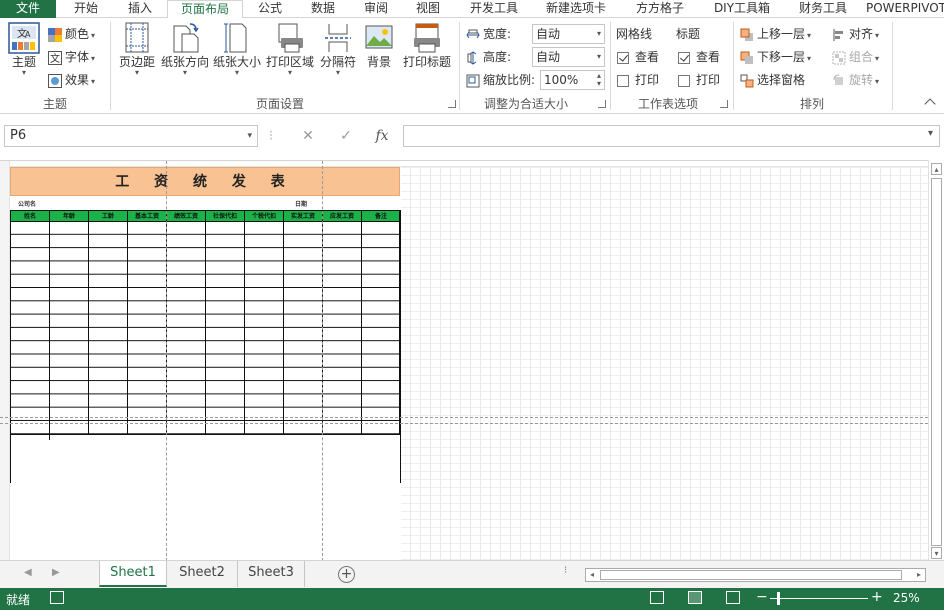 The height and width of the screenshot is (610, 944). What do you see at coordinates (497, 34) in the screenshot?
I see `width-label: 宽度:` at bounding box center [497, 34].